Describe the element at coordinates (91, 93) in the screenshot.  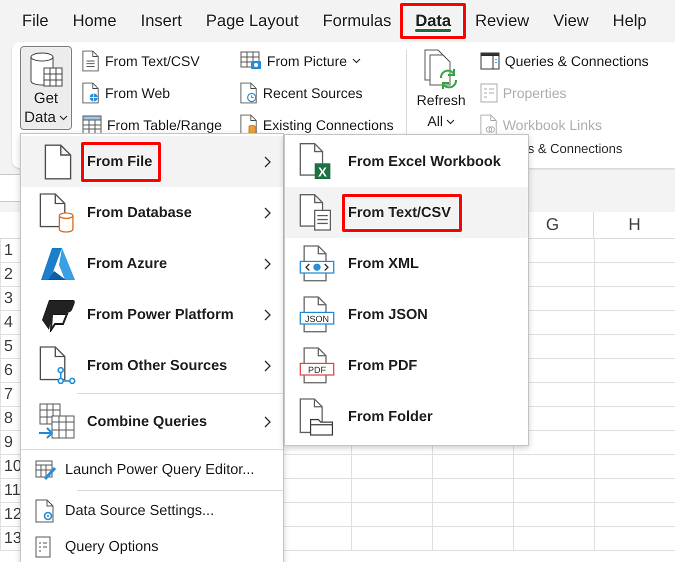
I see `web-file-icon` at that location.